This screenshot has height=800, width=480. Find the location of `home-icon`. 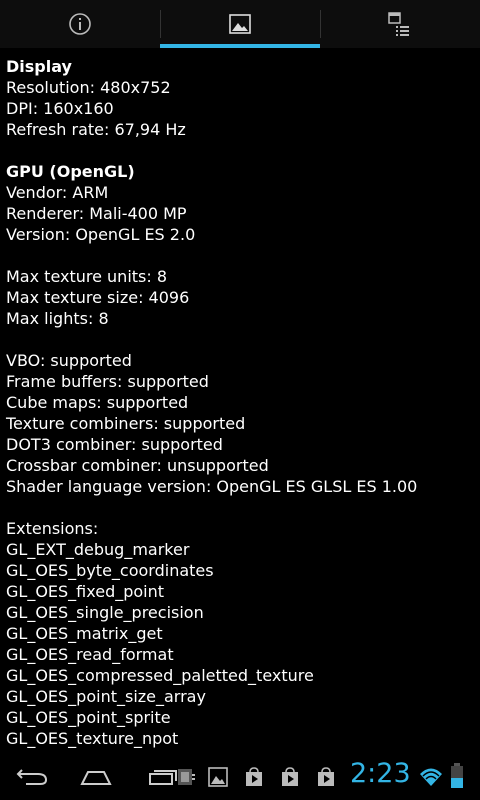

home-icon is located at coordinates (96, 778).